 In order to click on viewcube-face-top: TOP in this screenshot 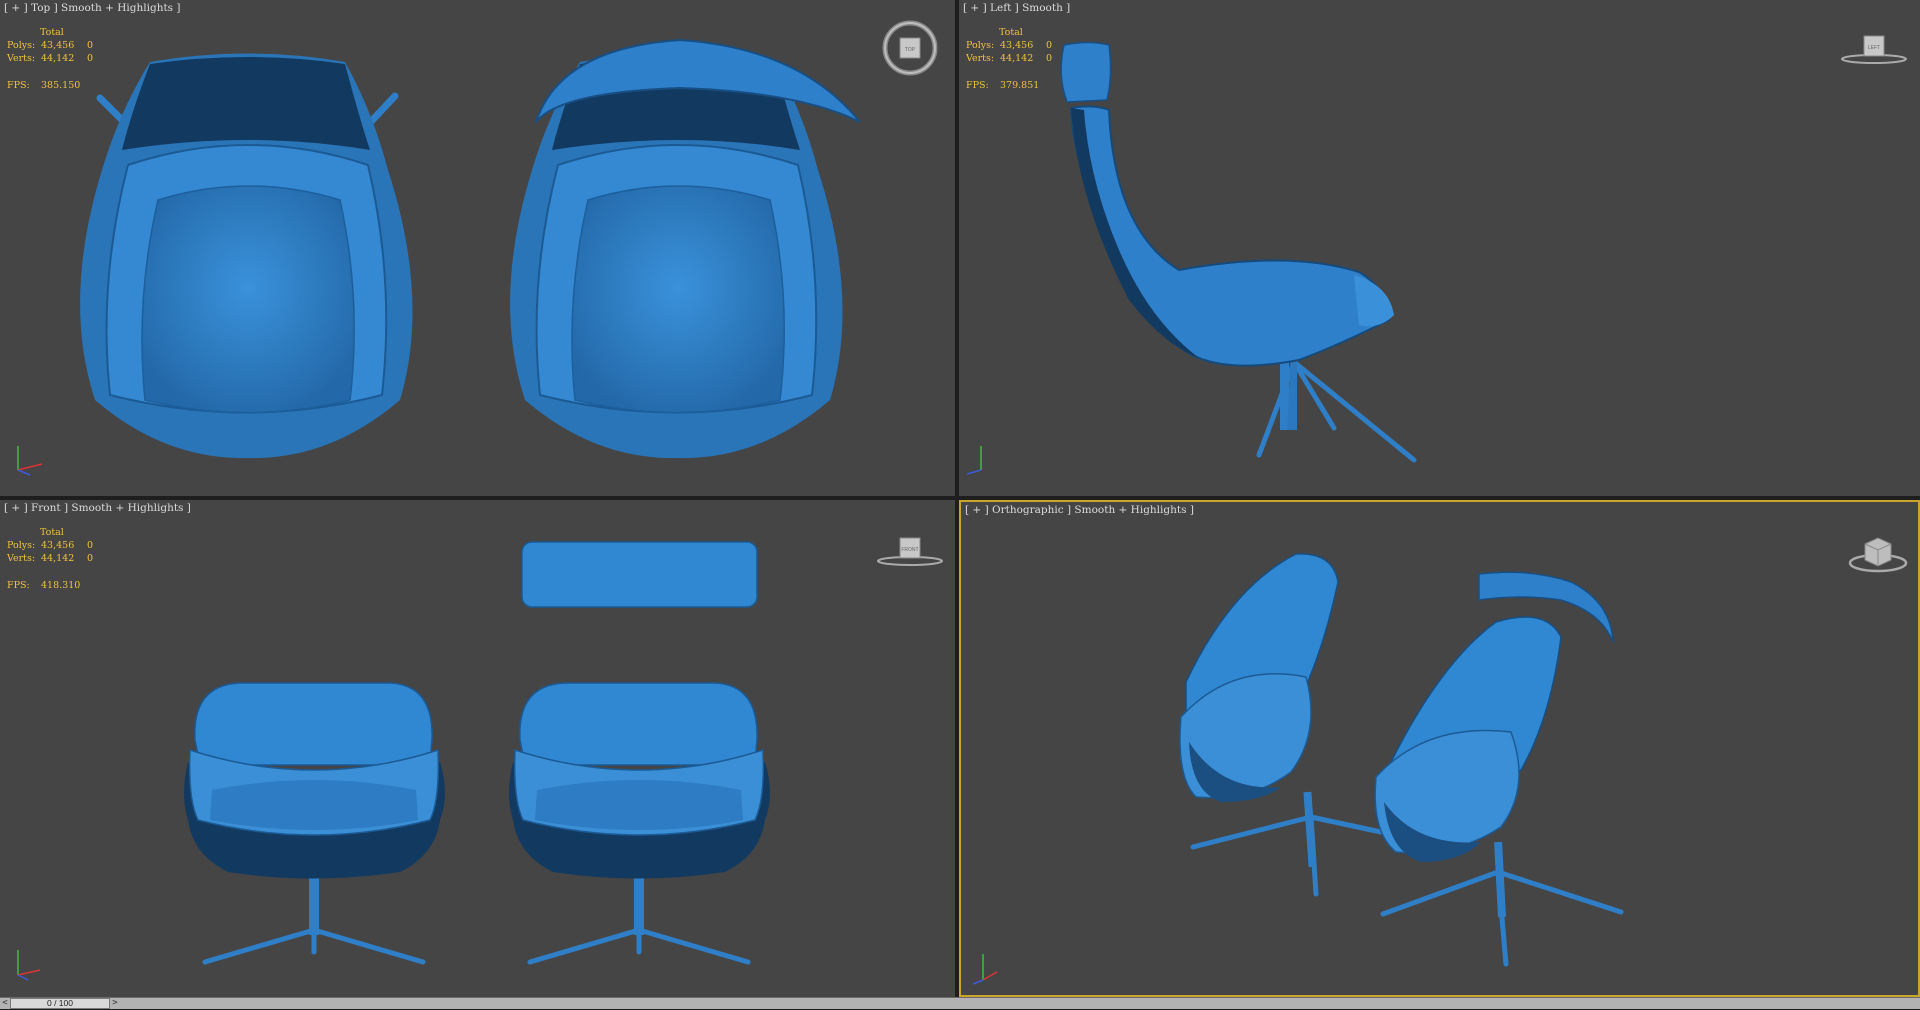, I will do `click(910, 50)`.